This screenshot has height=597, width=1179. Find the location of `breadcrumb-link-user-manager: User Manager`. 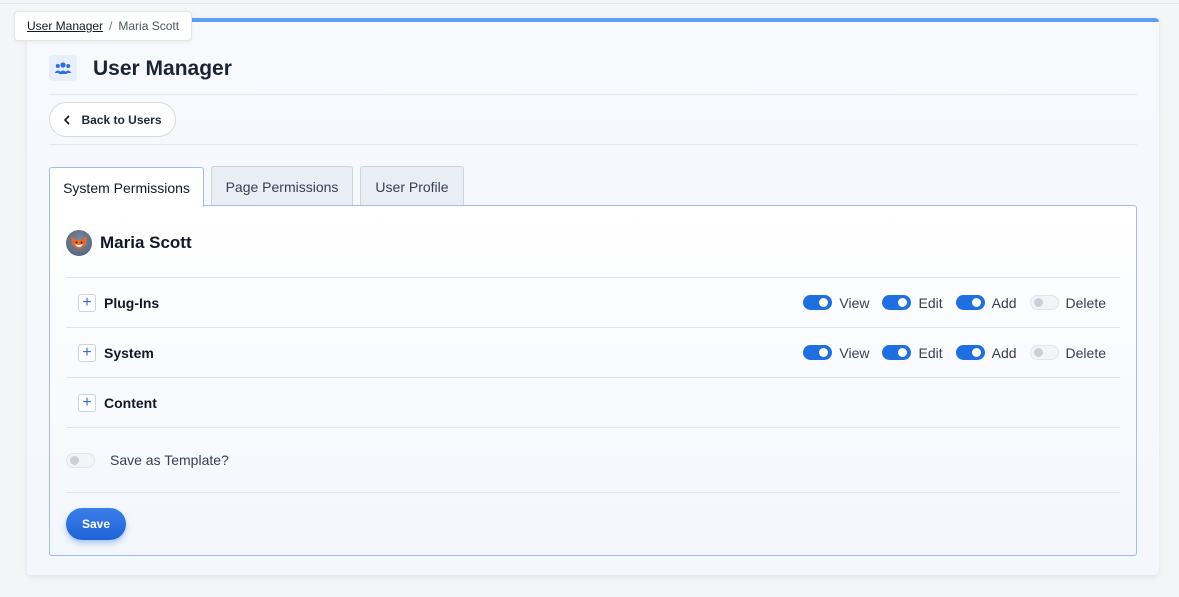

breadcrumb-link-user-manager: User Manager is located at coordinates (65, 26).